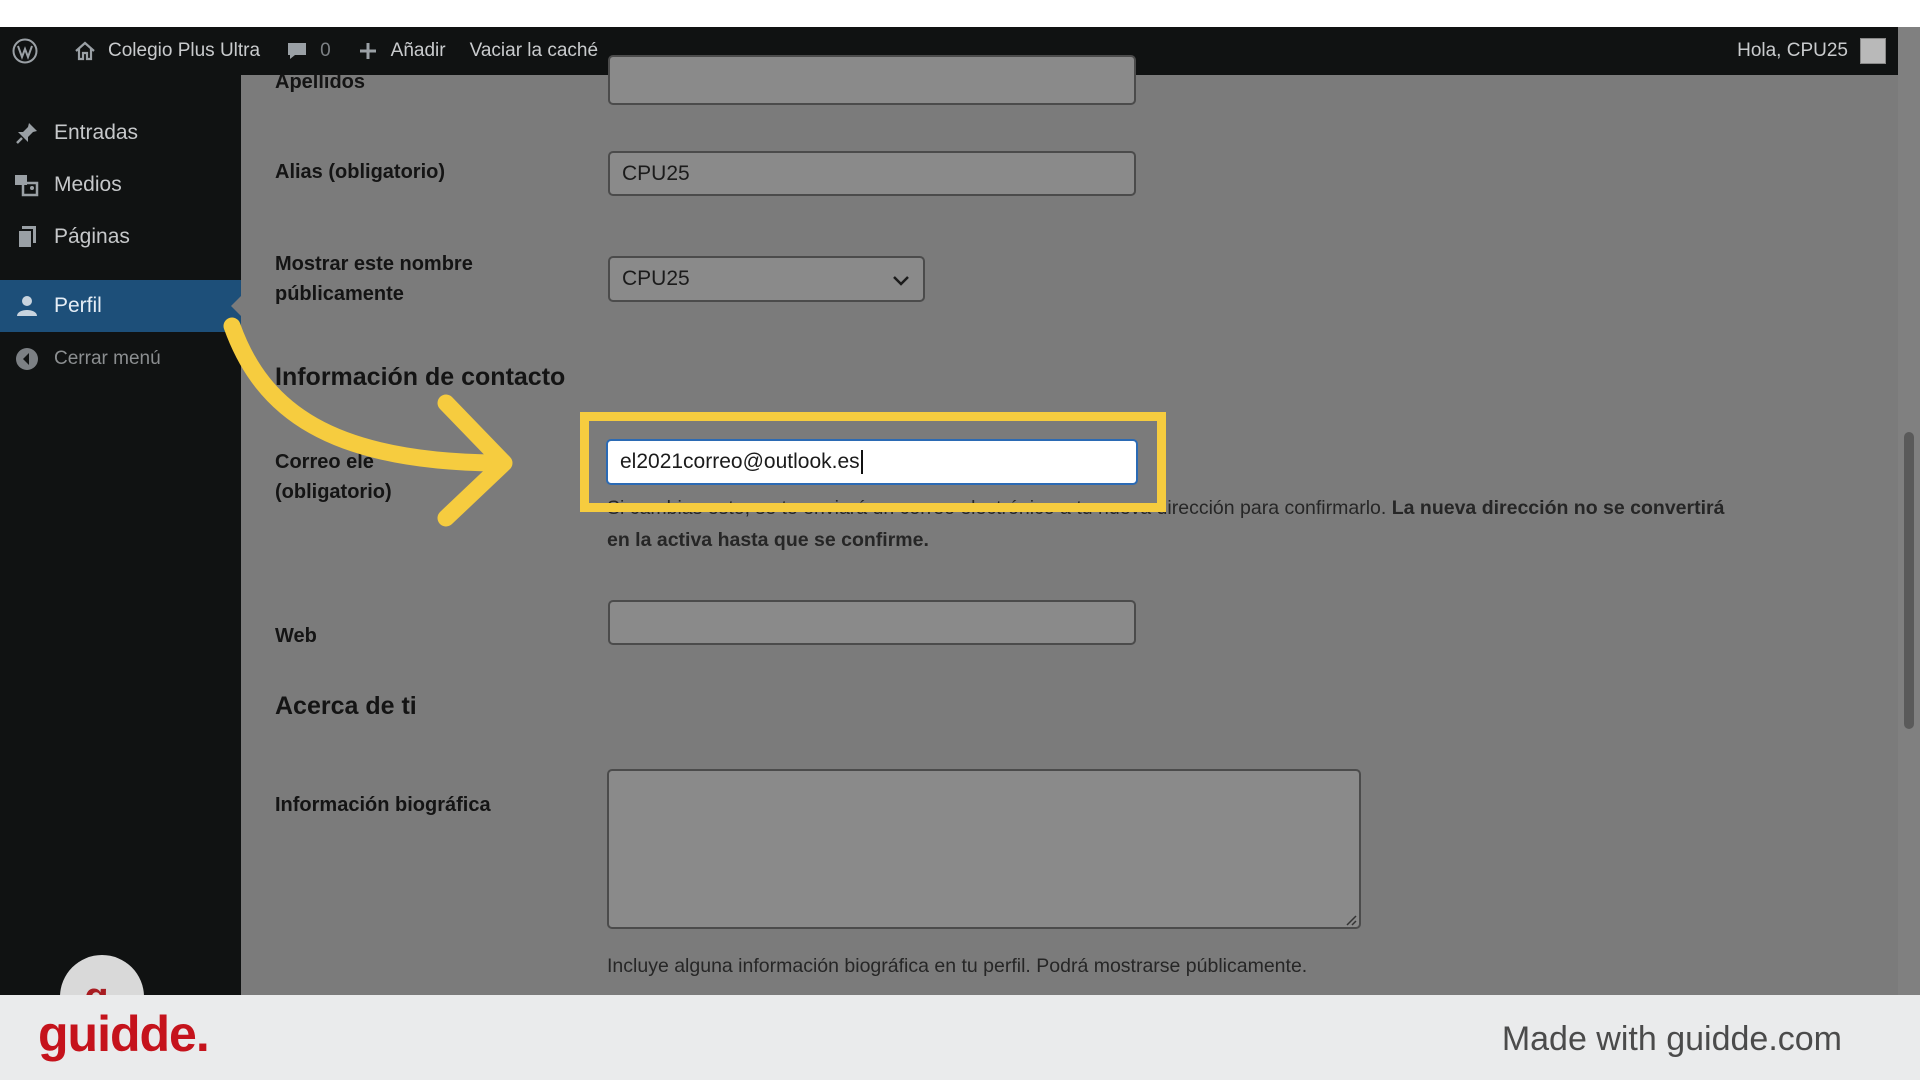  Describe the element at coordinates (1671, 1039) in the screenshot. I see `made-with-text: Made with guidde.com` at that location.